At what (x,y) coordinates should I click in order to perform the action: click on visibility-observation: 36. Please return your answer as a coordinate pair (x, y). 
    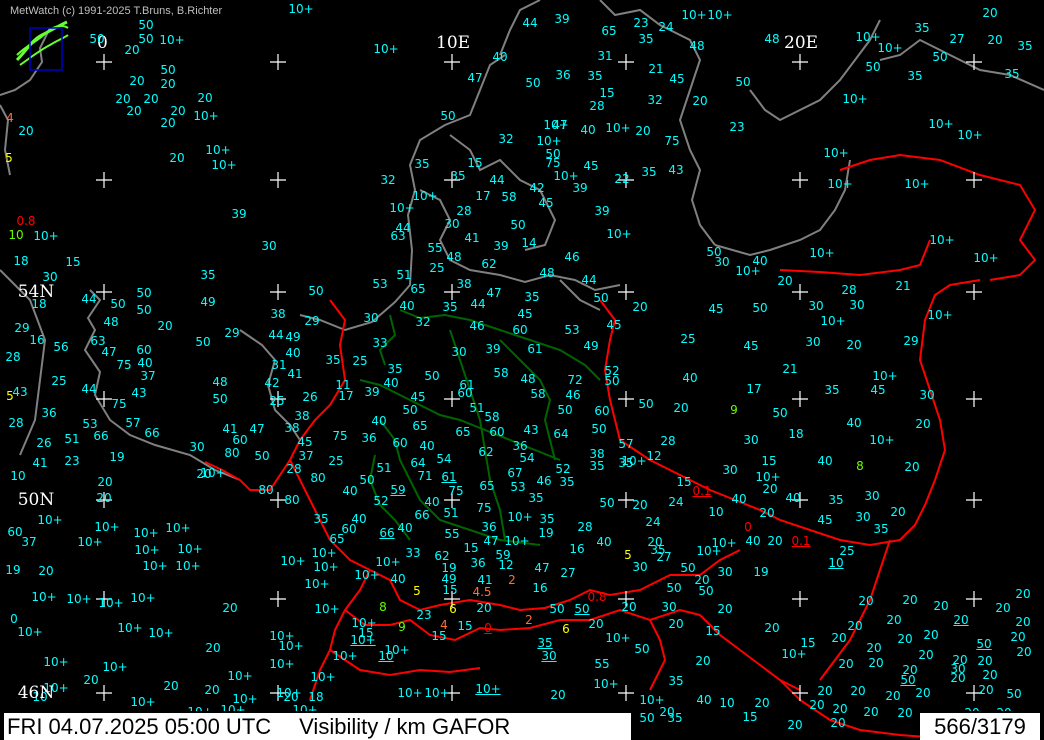
    Looking at the image, I should click on (489, 527).